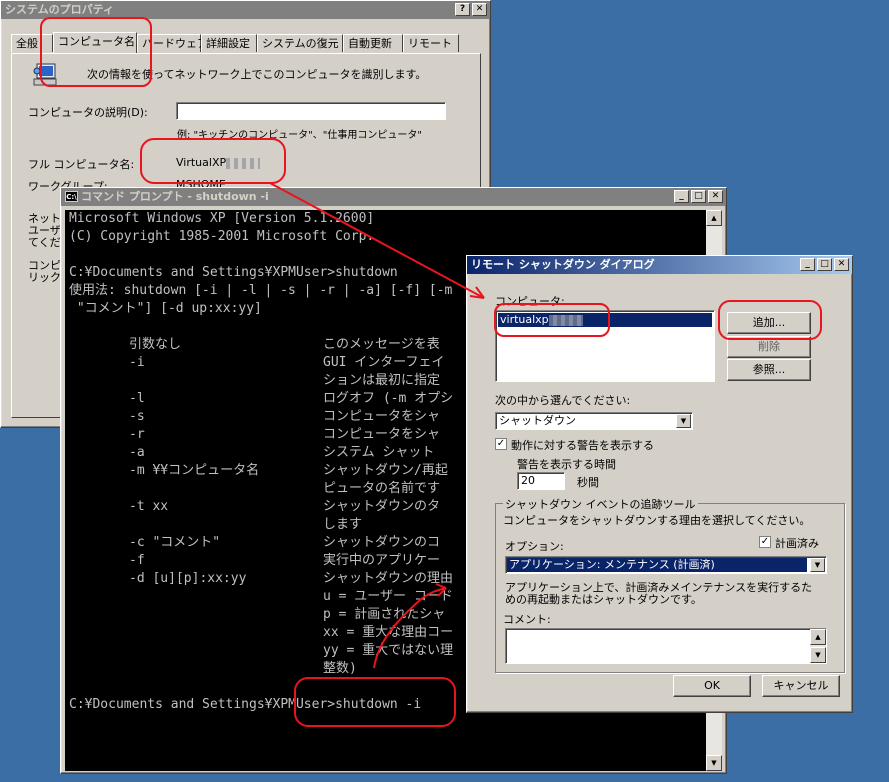 Image resolution: width=889 pixels, height=782 pixels. What do you see at coordinates (388, 632) in the screenshot?
I see `option-desc: xx = 重大な理由コー` at bounding box center [388, 632].